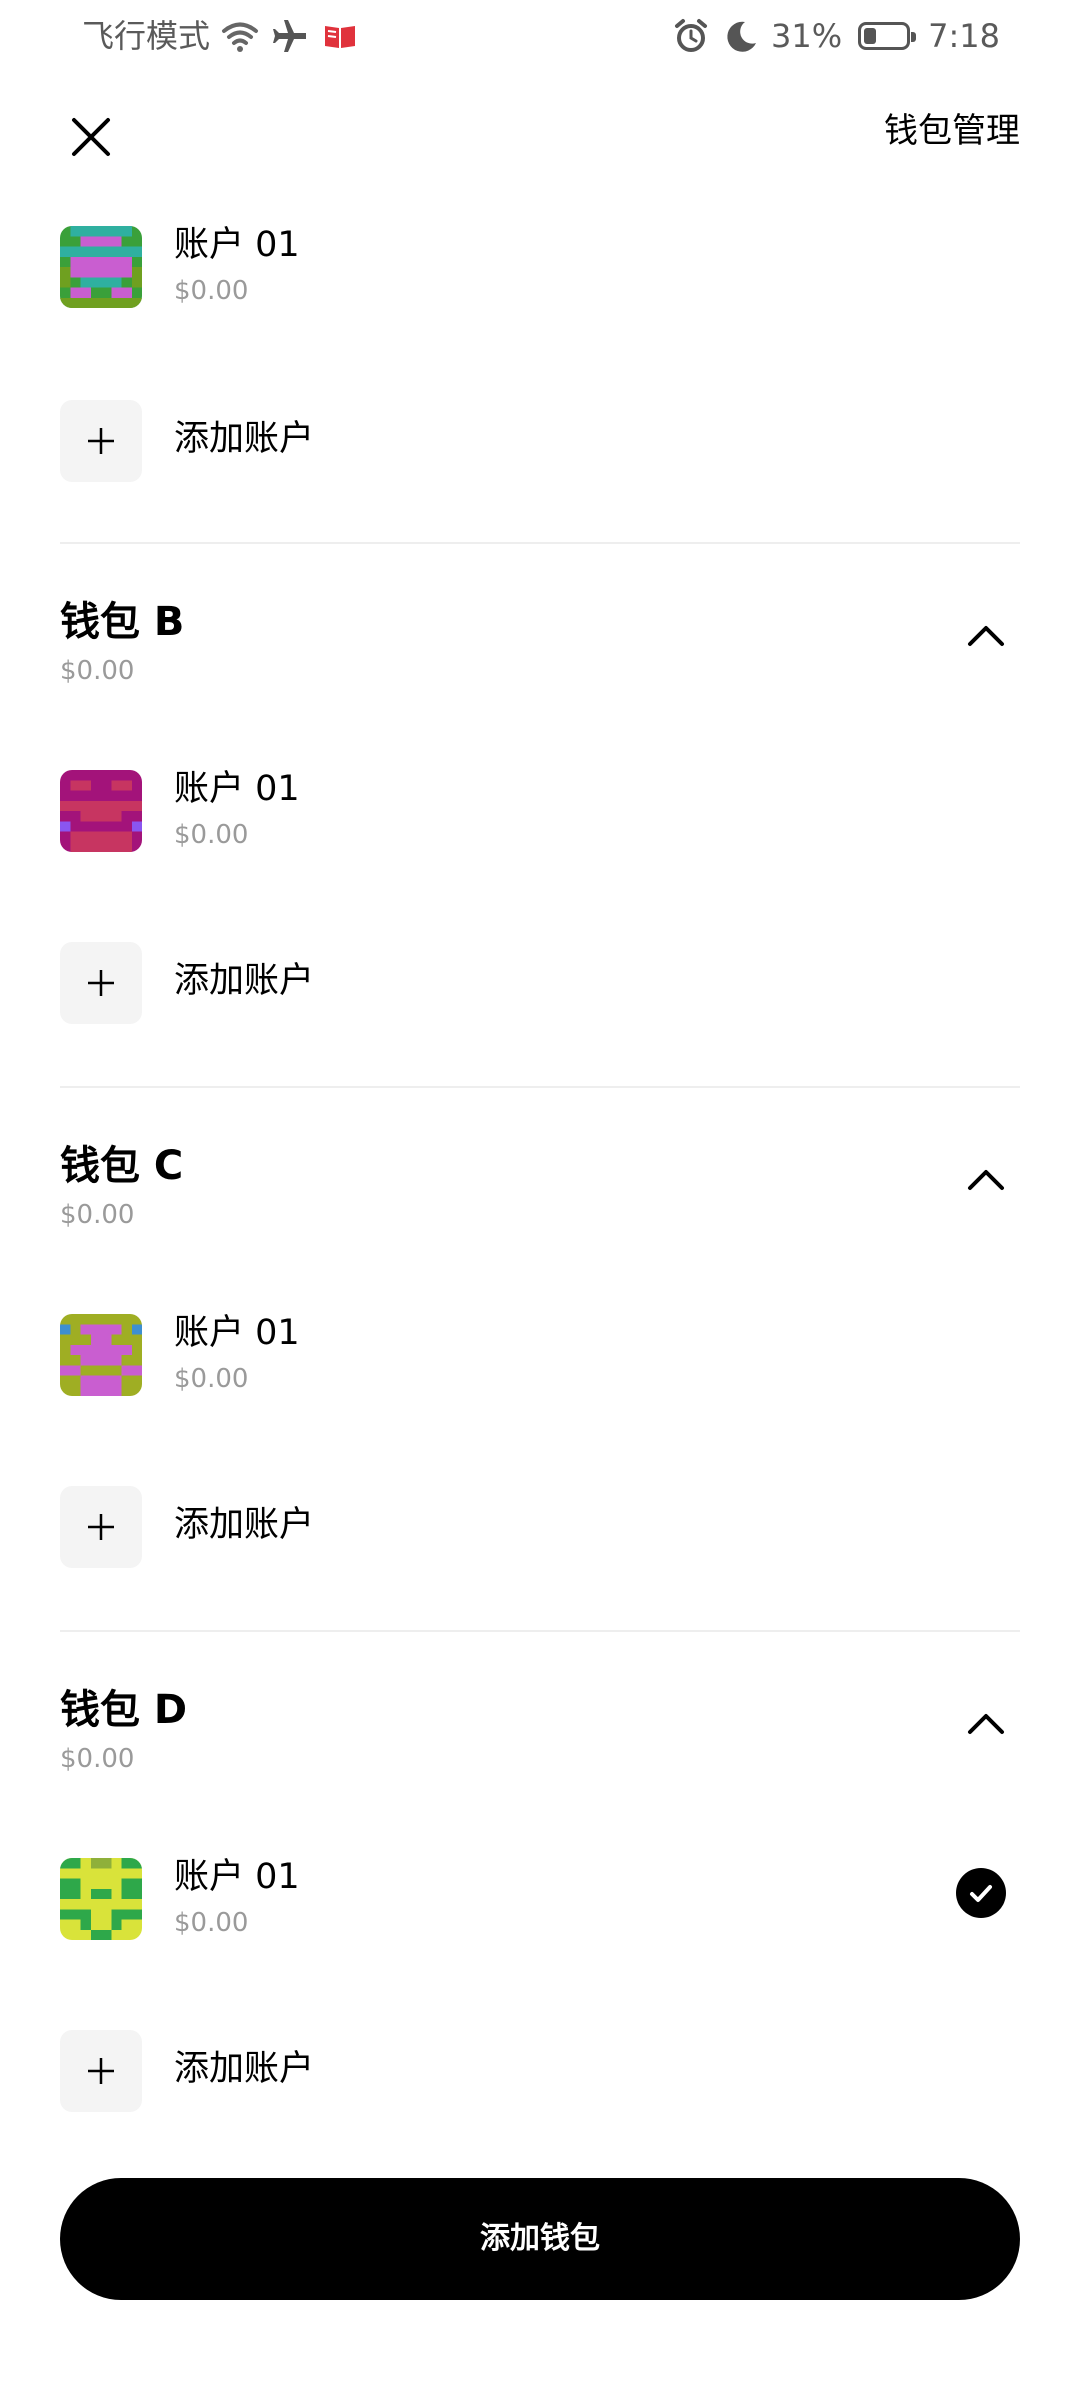 Image resolution: width=1080 pixels, height=2400 pixels. Describe the element at coordinates (540, 1899) in the screenshot. I see `account-row-selected: 账户 01 $0.00` at that location.